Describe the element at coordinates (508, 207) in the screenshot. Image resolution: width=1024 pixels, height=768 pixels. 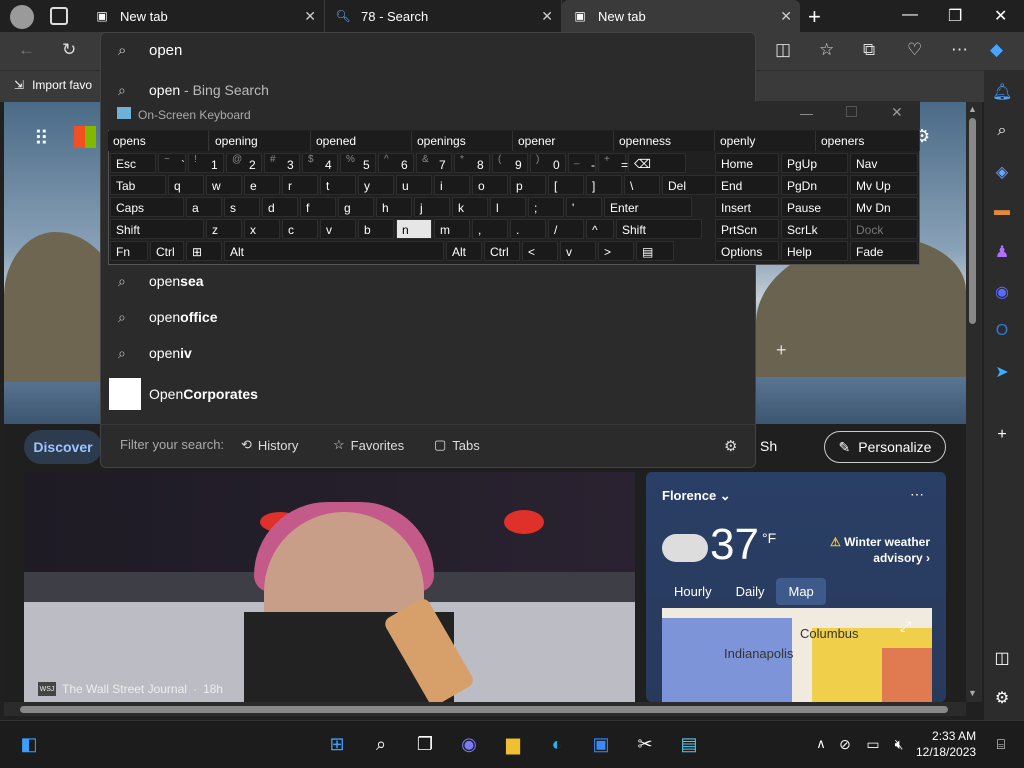
I see `key: l` at that location.